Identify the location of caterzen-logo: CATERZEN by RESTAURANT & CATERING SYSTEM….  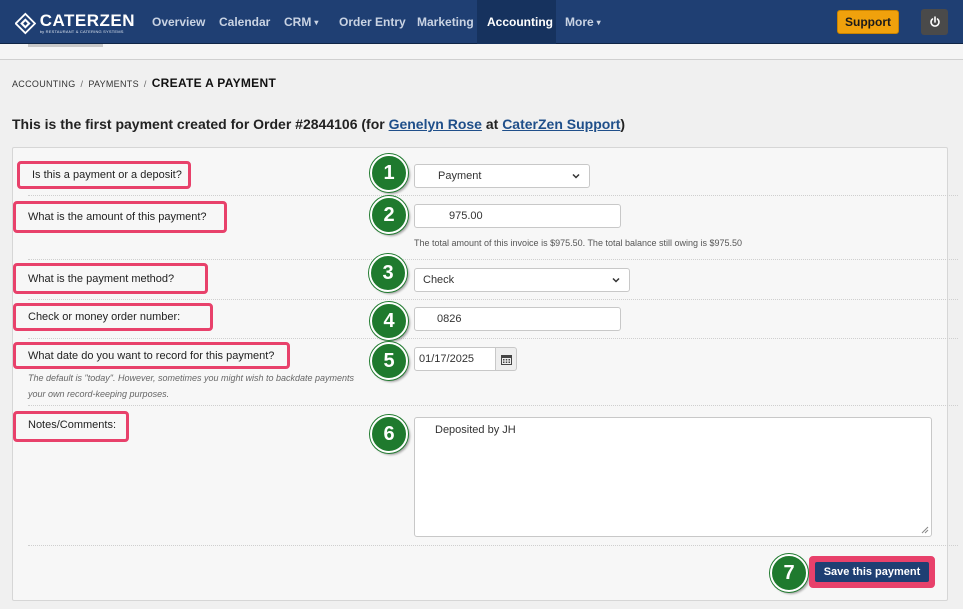
(75, 23).